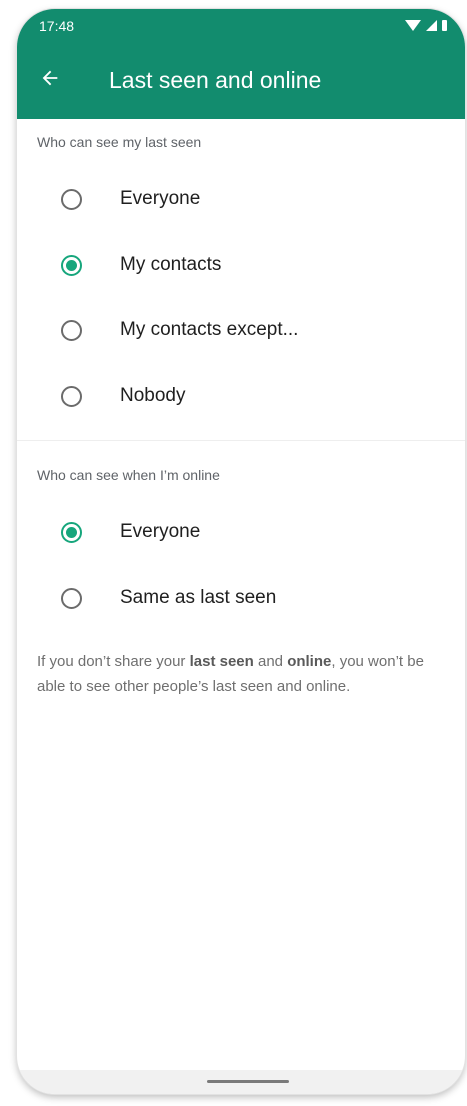  I want to click on arrow-back-icon, so click(50, 78).